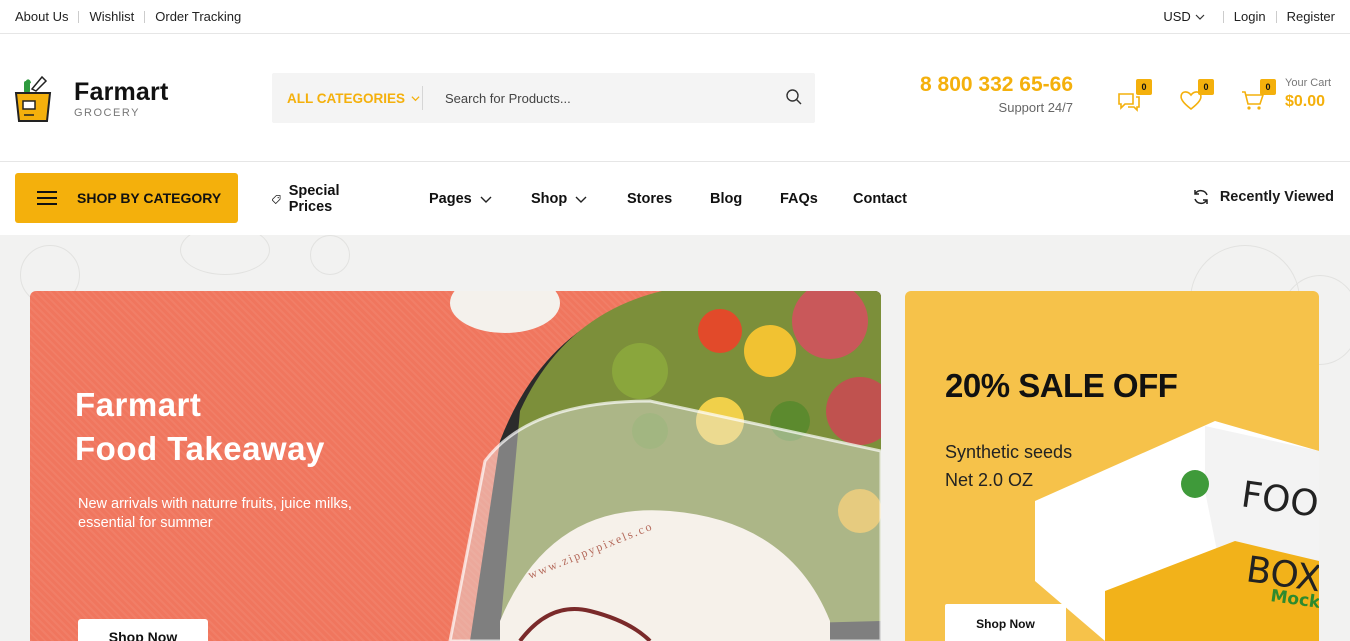 This screenshot has height=641, width=1350. What do you see at coordinates (1308, 83) in the screenshot?
I see `cart-label: Your Cart` at bounding box center [1308, 83].